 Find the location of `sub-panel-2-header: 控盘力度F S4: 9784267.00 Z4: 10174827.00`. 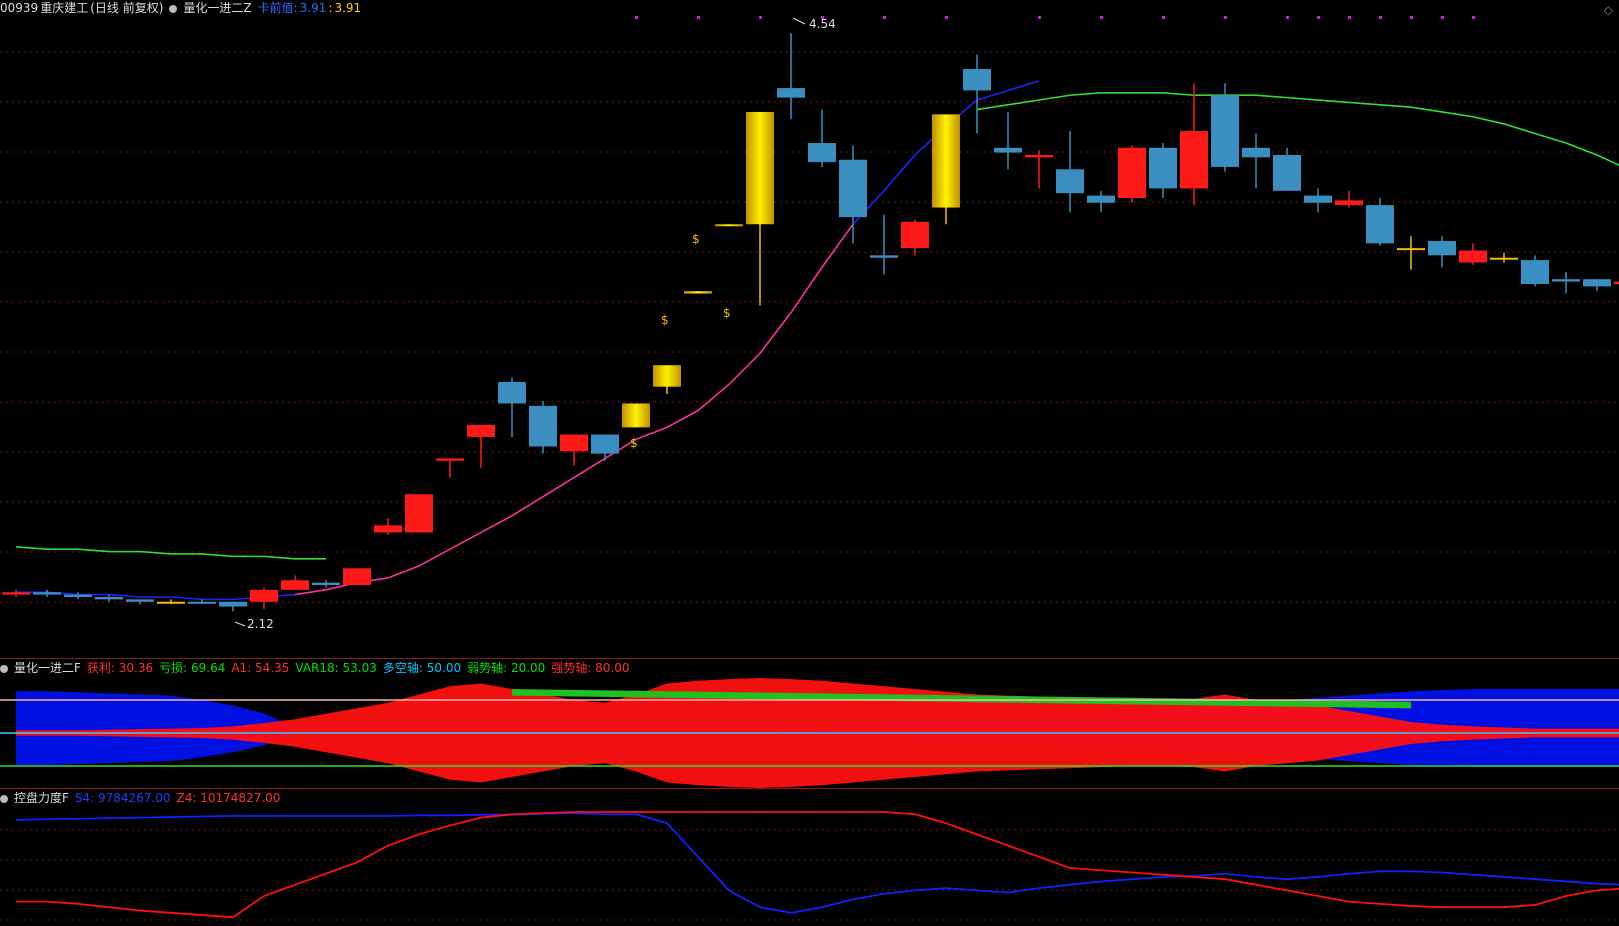

sub-panel-2-header: 控盘力度F S4: 9784267.00 Z4: 10174827.00 is located at coordinates (146, 798).